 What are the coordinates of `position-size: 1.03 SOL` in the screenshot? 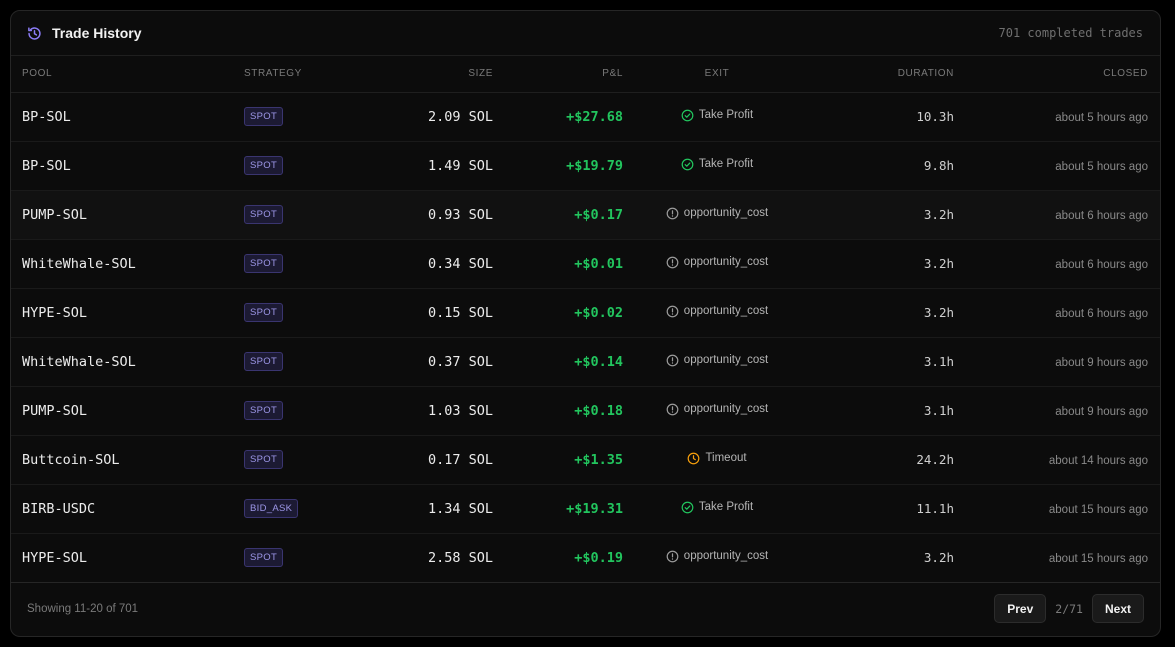 It's located at (460, 410).